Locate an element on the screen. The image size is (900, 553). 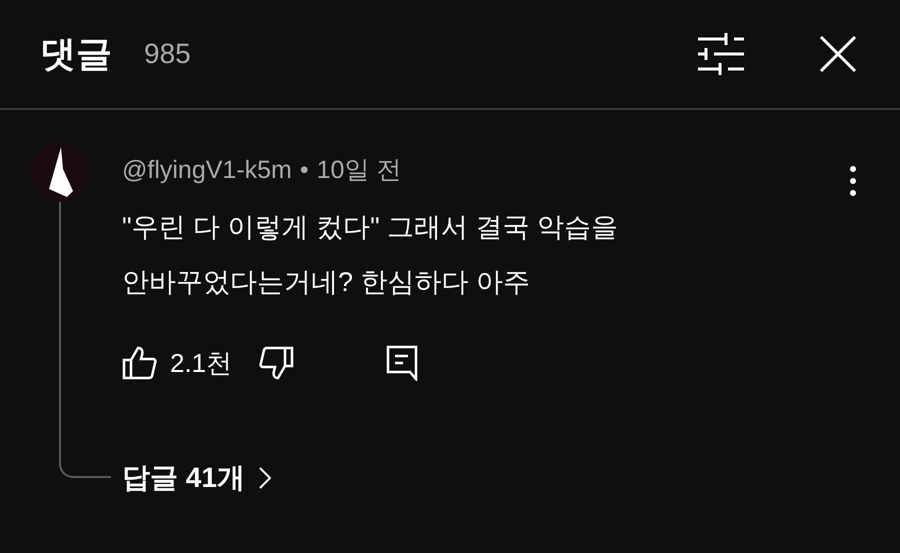
close-icon is located at coordinates (838, 54).